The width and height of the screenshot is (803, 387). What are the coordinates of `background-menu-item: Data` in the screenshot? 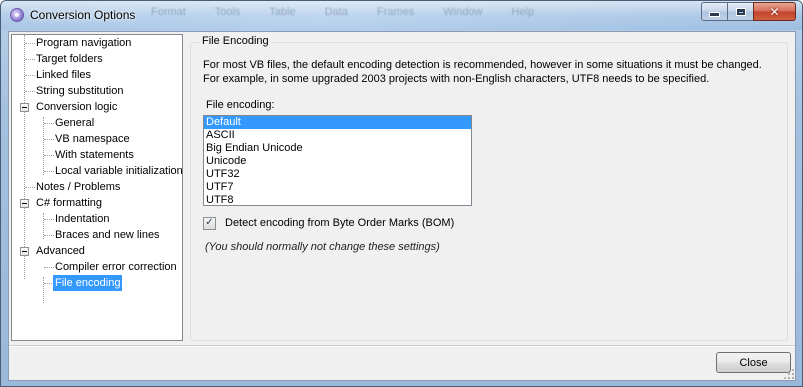 It's located at (336, 12).